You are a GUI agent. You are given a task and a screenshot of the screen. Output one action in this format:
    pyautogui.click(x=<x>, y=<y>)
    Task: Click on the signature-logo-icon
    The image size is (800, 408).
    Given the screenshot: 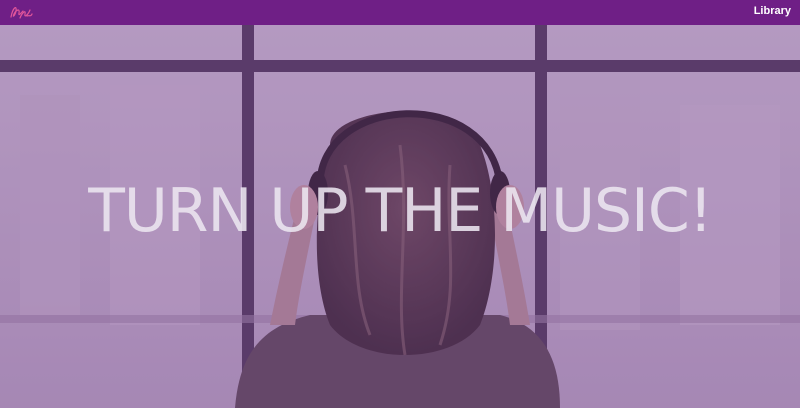 What is the action you would take?
    pyautogui.click(x=21, y=12)
    